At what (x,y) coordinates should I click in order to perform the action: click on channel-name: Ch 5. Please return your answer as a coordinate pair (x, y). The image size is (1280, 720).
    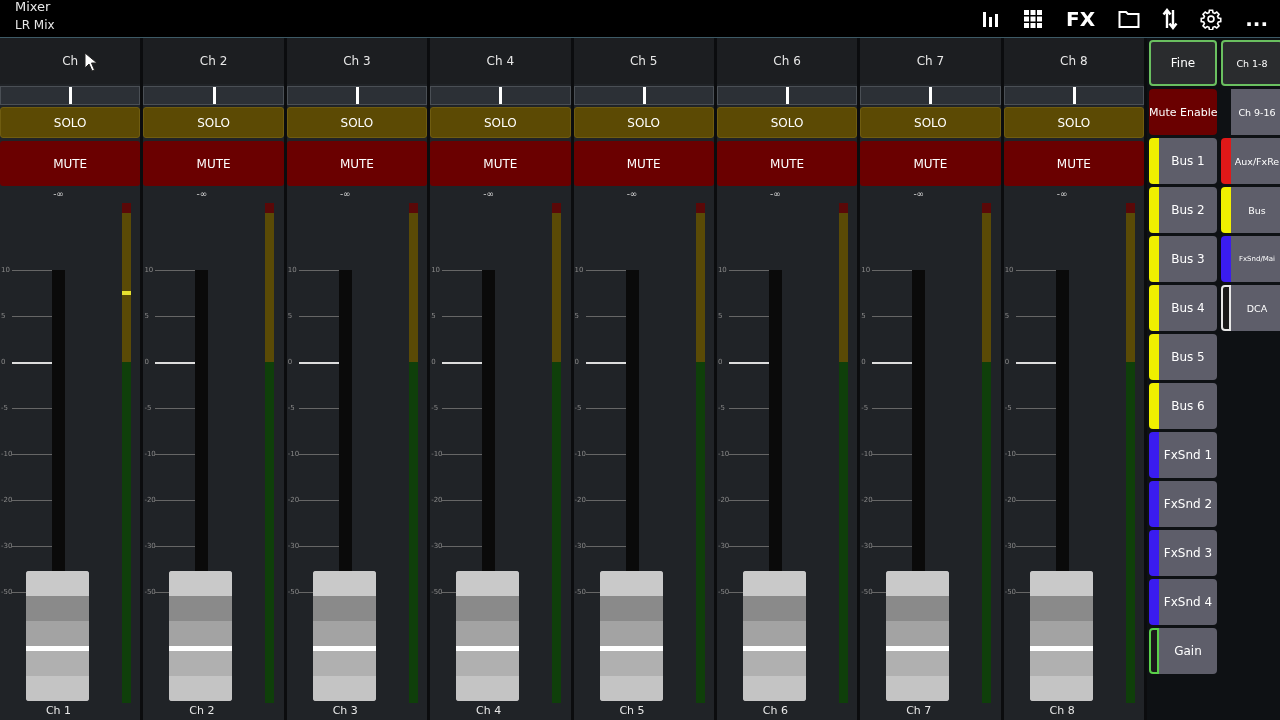
    Looking at the image, I should click on (643, 61).